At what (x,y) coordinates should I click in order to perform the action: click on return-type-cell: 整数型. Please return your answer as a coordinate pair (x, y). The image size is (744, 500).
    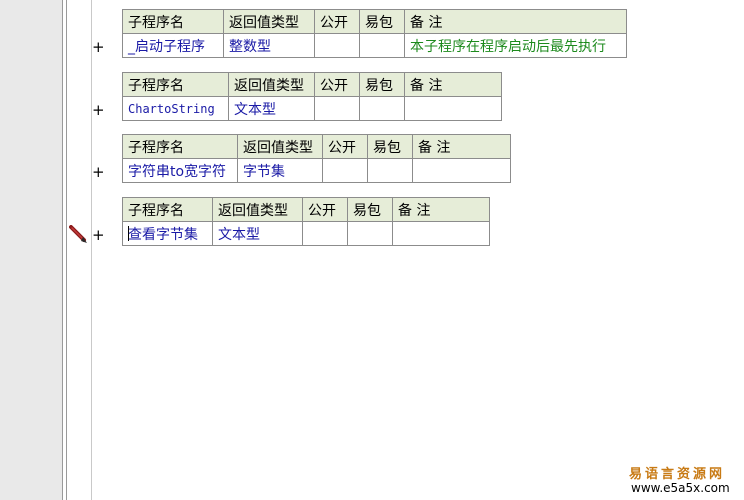
    Looking at the image, I should click on (269, 45).